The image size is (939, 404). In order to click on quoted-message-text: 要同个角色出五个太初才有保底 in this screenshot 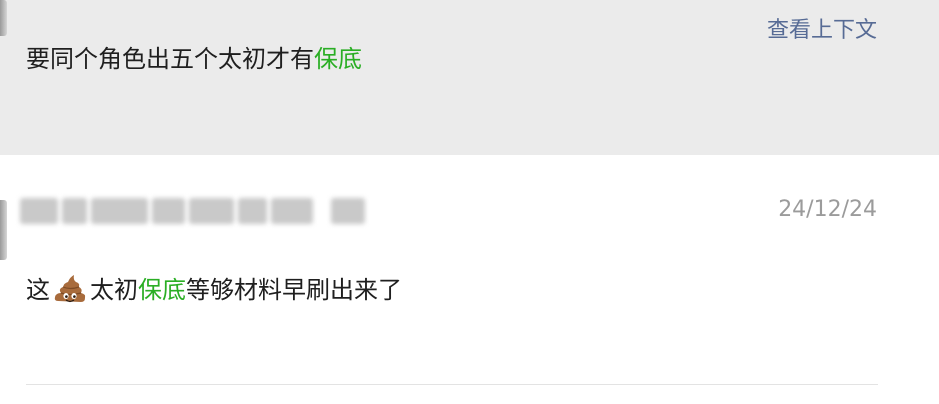, I will do `click(194, 59)`.